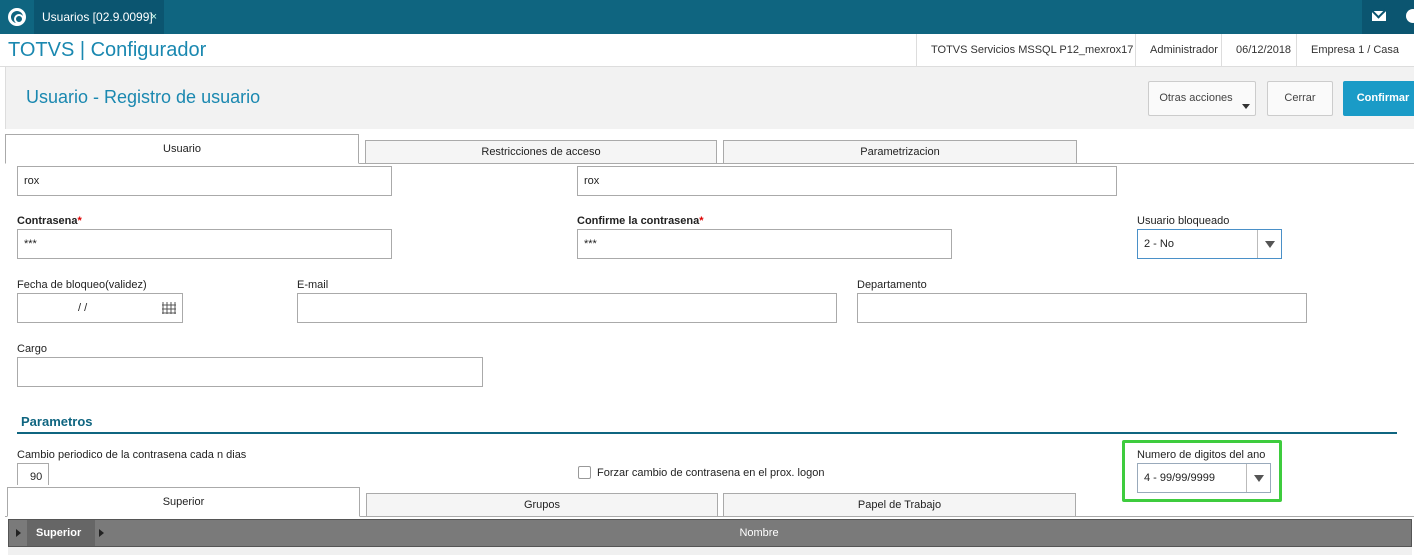  Describe the element at coordinates (1388, 17) in the screenshot. I see `top-right-tools` at that location.